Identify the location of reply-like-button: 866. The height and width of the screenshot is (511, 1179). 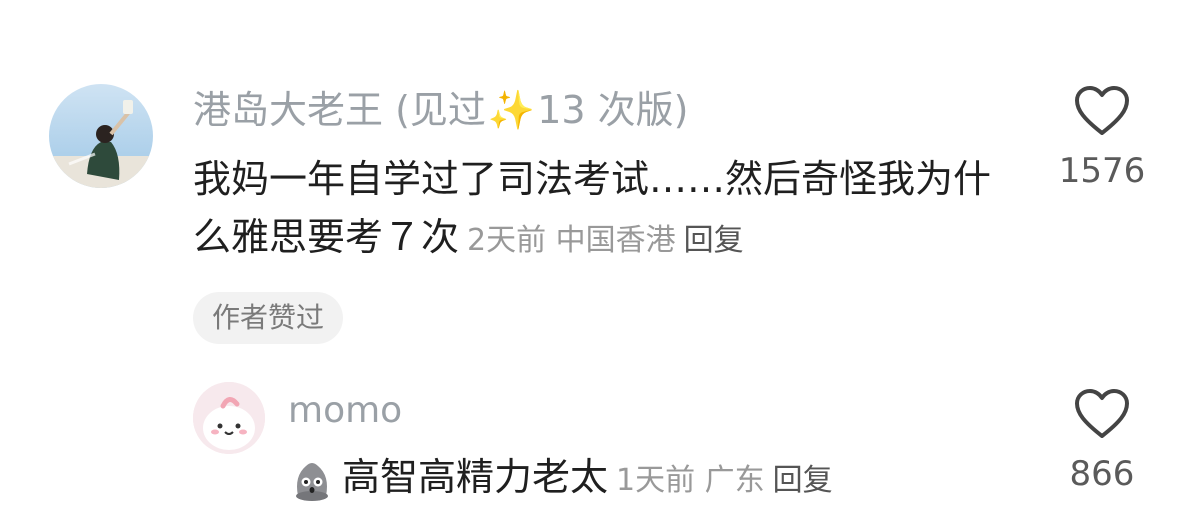
(1102, 441).